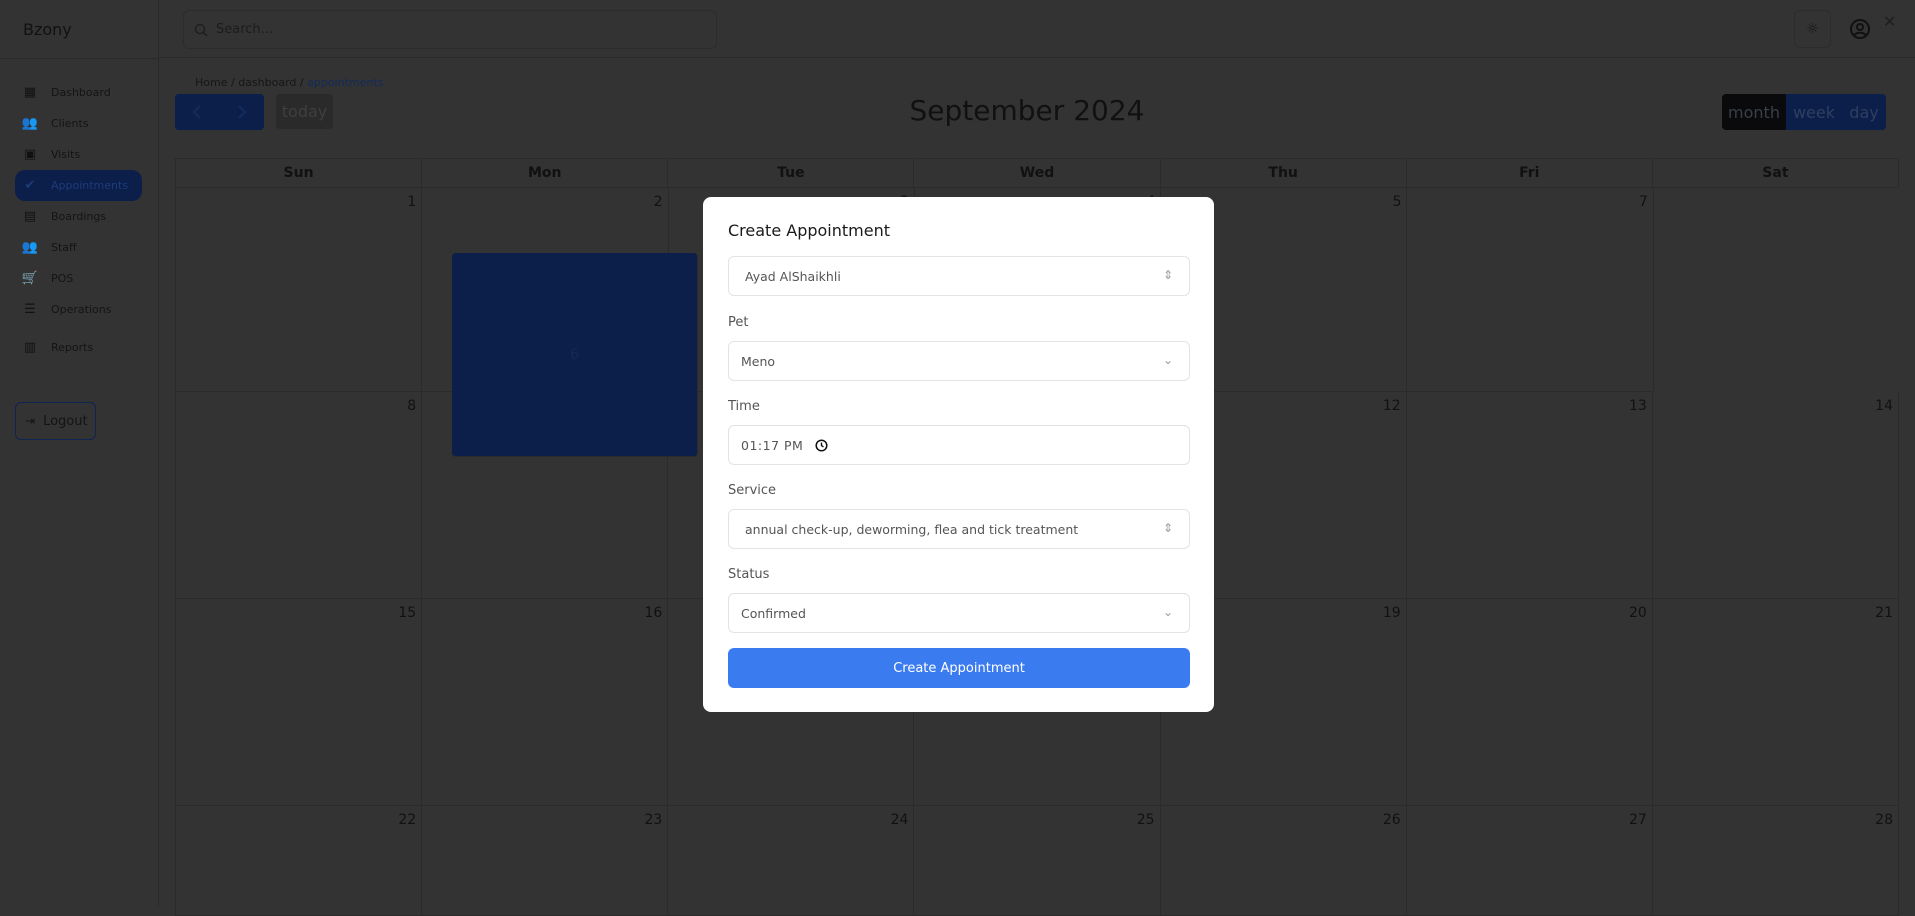 This screenshot has height=916, width=1915. What do you see at coordinates (809, 230) in the screenshot?
I see `modal-title: Create Appointment` at bounding box center [809, 230].